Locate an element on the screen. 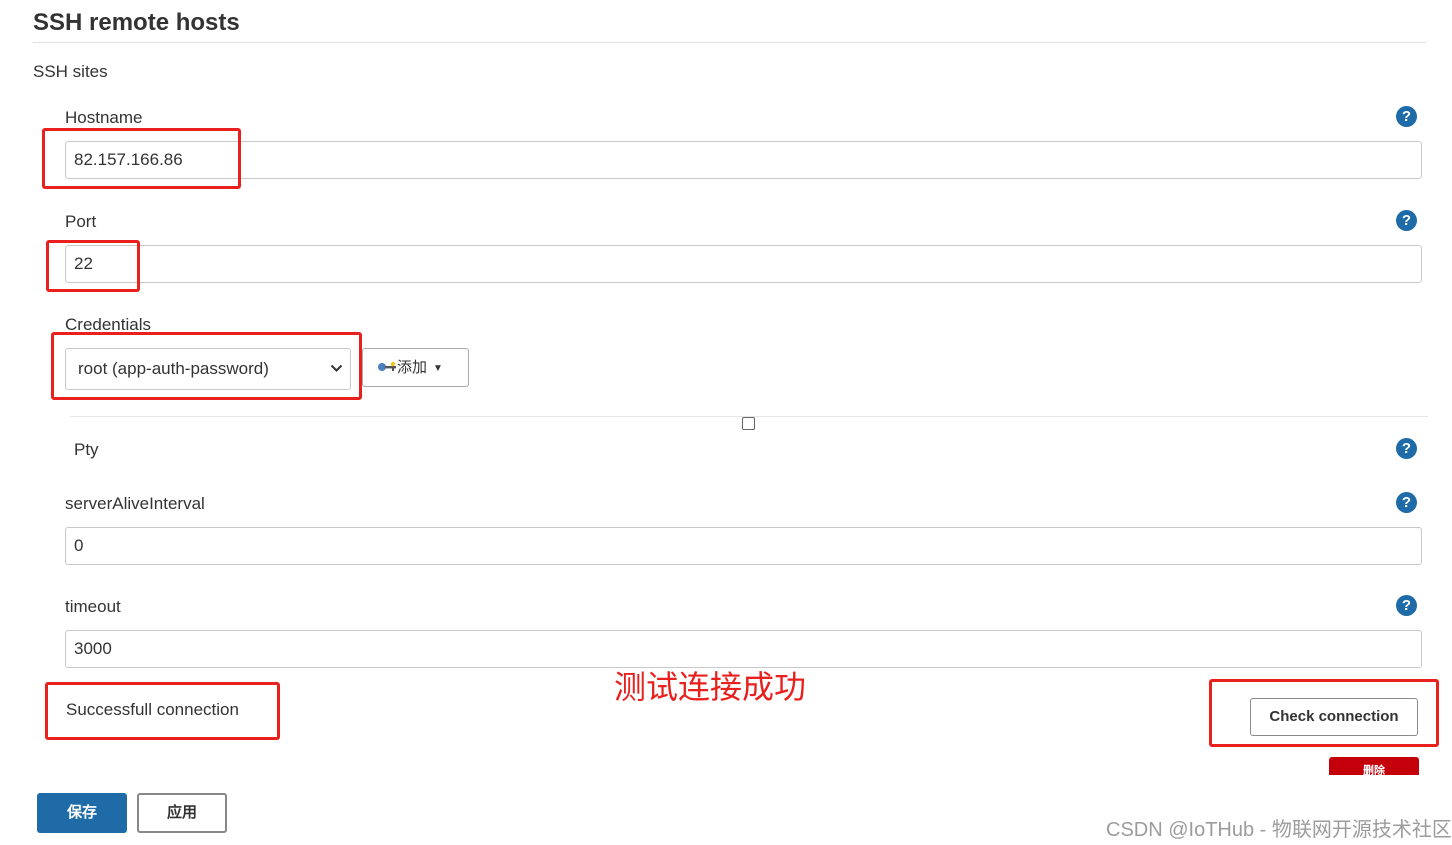 This screenshot has height=845, width=1452. add-credentials-button: 添加 ▼ is located at coordinates (415, 367).